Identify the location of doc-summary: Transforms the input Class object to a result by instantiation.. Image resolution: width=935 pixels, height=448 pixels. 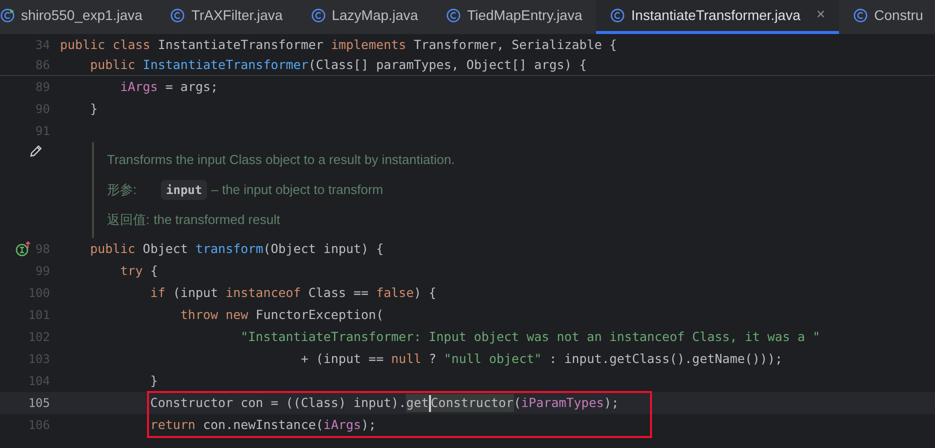
(281, 160).